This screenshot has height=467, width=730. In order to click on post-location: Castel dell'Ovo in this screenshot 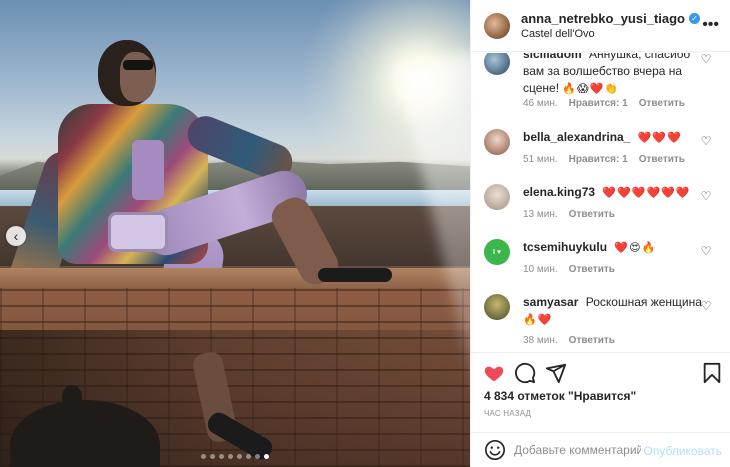, I will do `click(610, 34)`.